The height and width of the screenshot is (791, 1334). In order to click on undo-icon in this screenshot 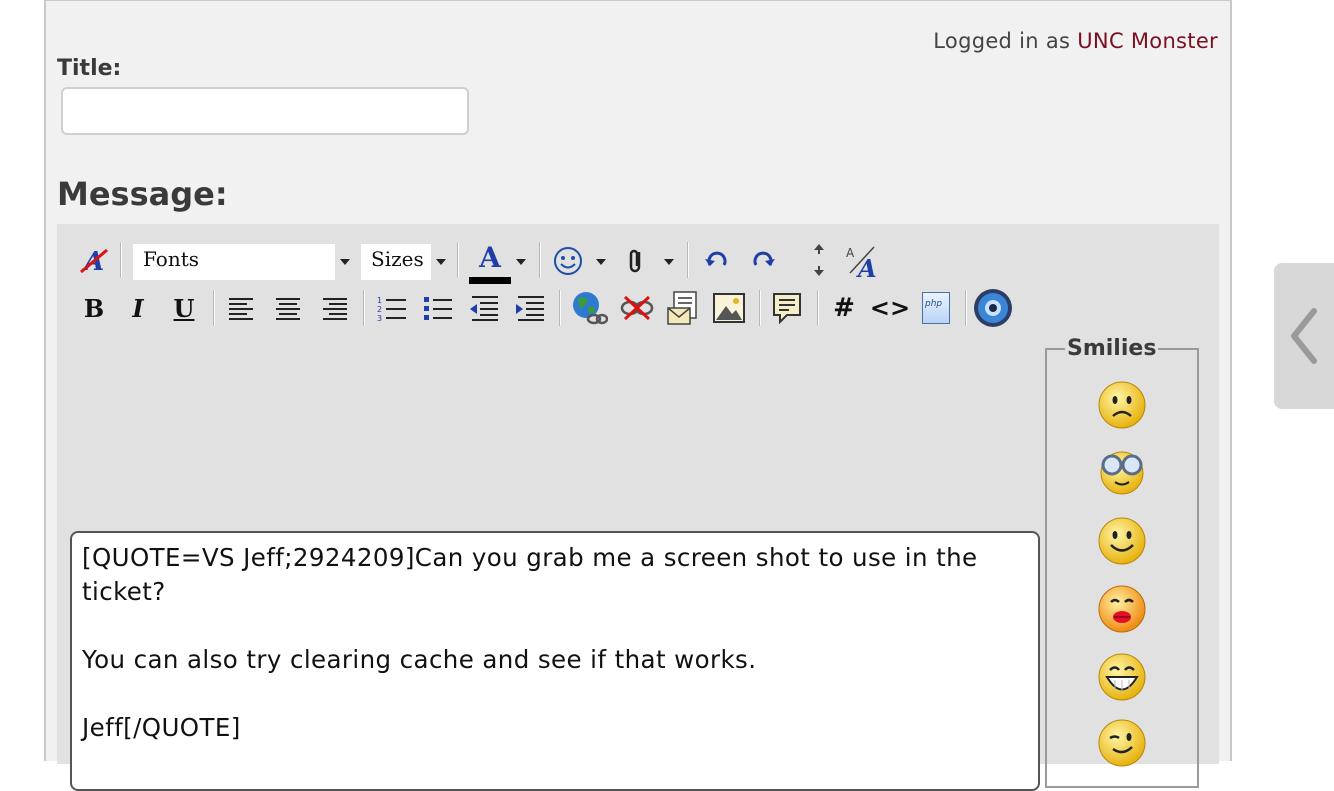, I will do `click(717, 261)`.